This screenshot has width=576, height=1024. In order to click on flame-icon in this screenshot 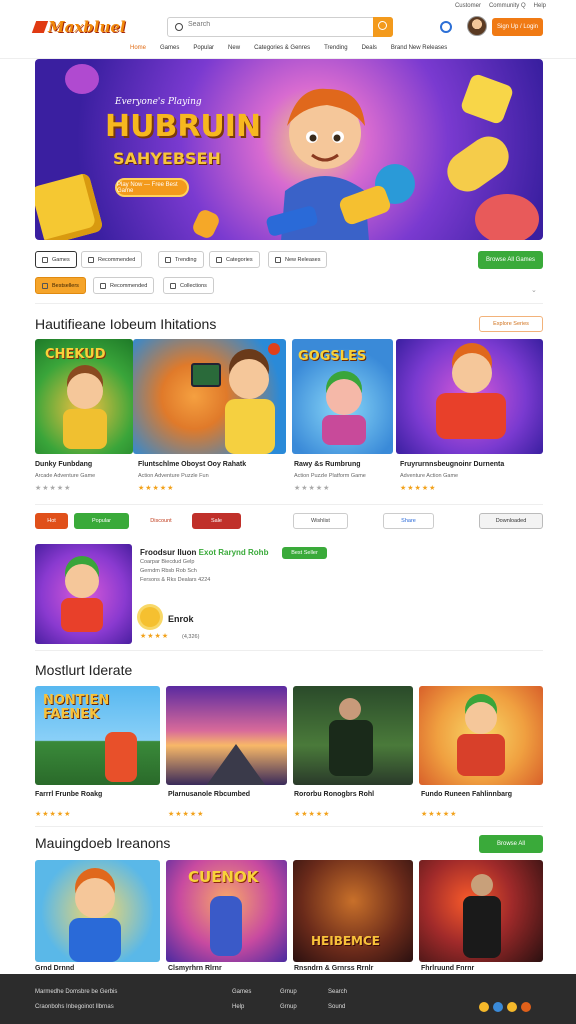, I will do `click(168, 259)`.